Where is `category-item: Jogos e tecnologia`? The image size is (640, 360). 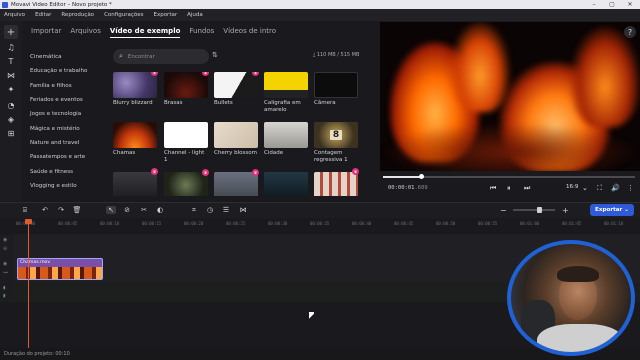
category-item: Jogos e tecnologia is located at coordinates (65, 114).